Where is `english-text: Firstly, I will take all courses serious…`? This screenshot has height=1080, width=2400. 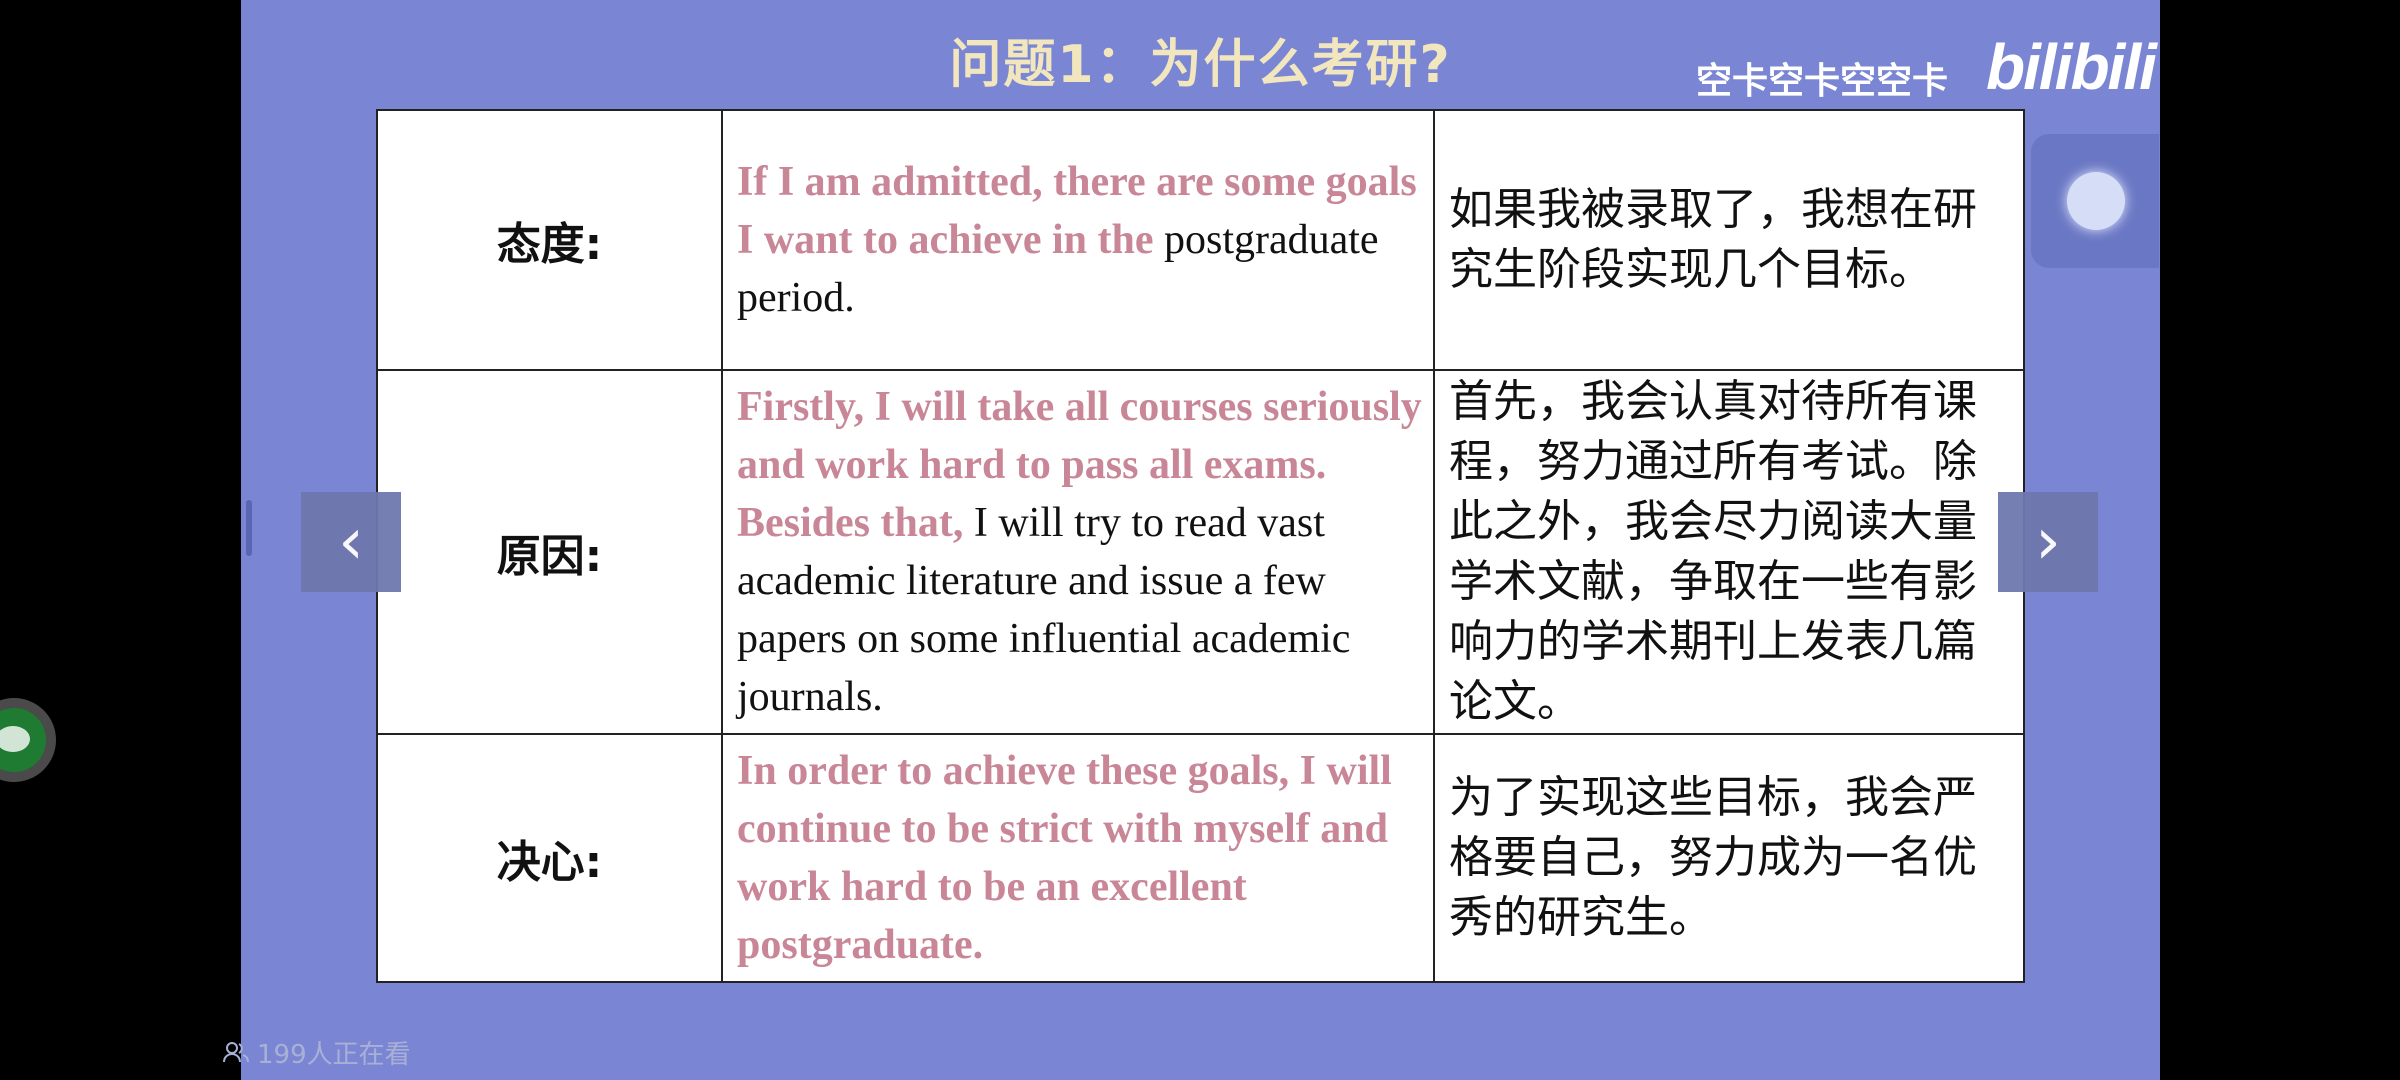 english-text: Firstly, I will take all courses serious… is located at coordinates (1078, 552).